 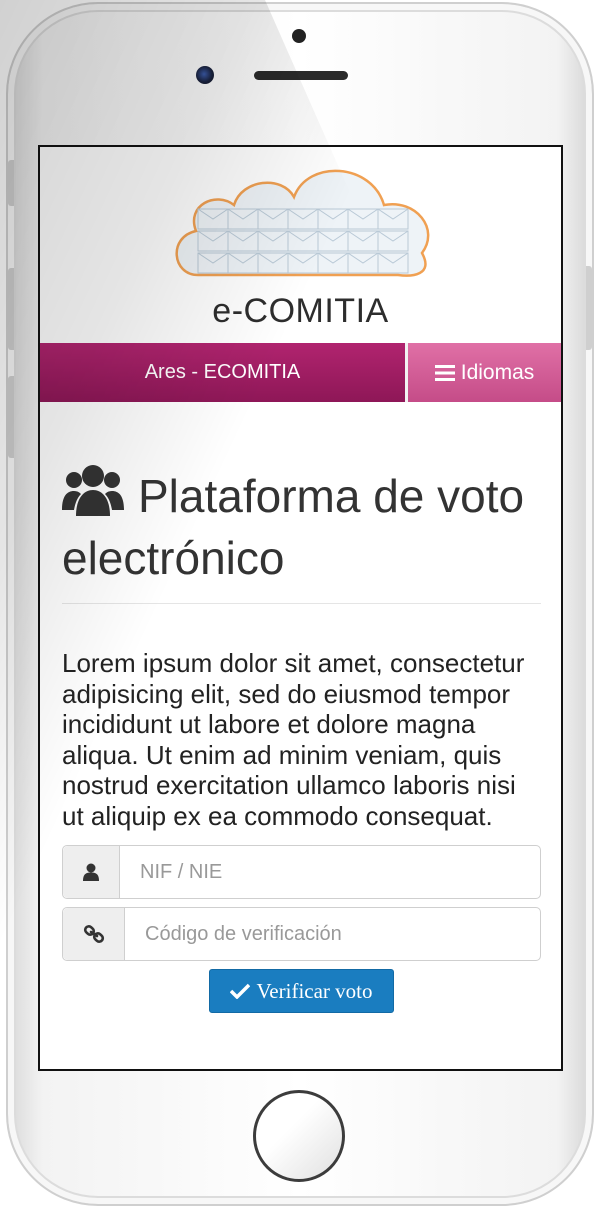 I want to click on logo-header: e-COMITIA, so click(x=300, y=245).